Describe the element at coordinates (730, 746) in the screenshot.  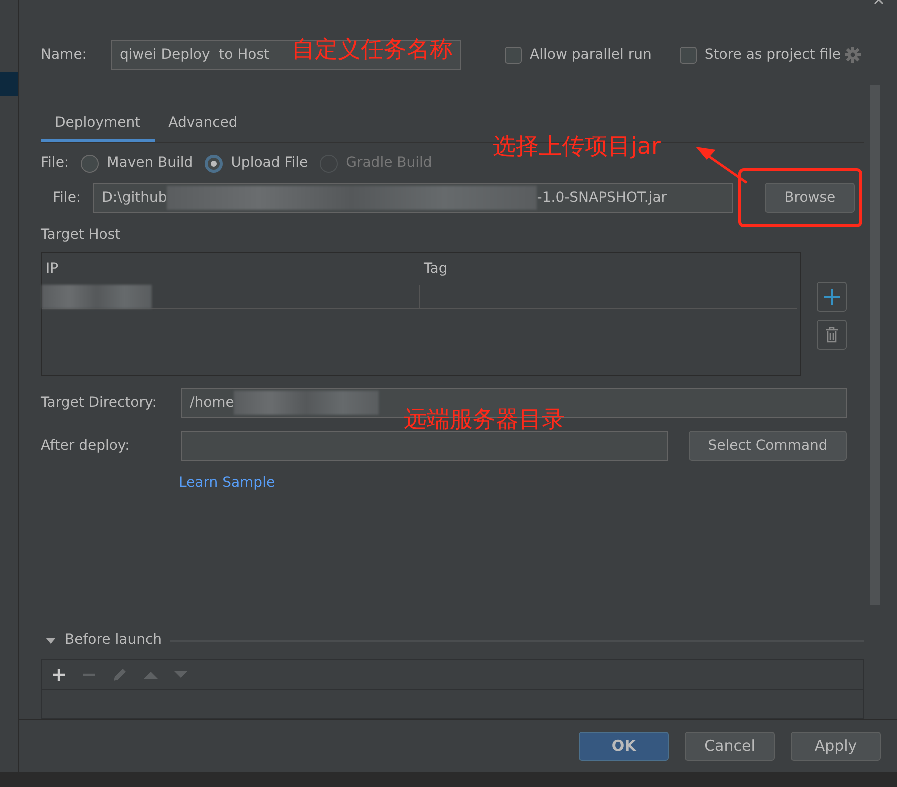
I see `dialog-button: Cancel` at that location.